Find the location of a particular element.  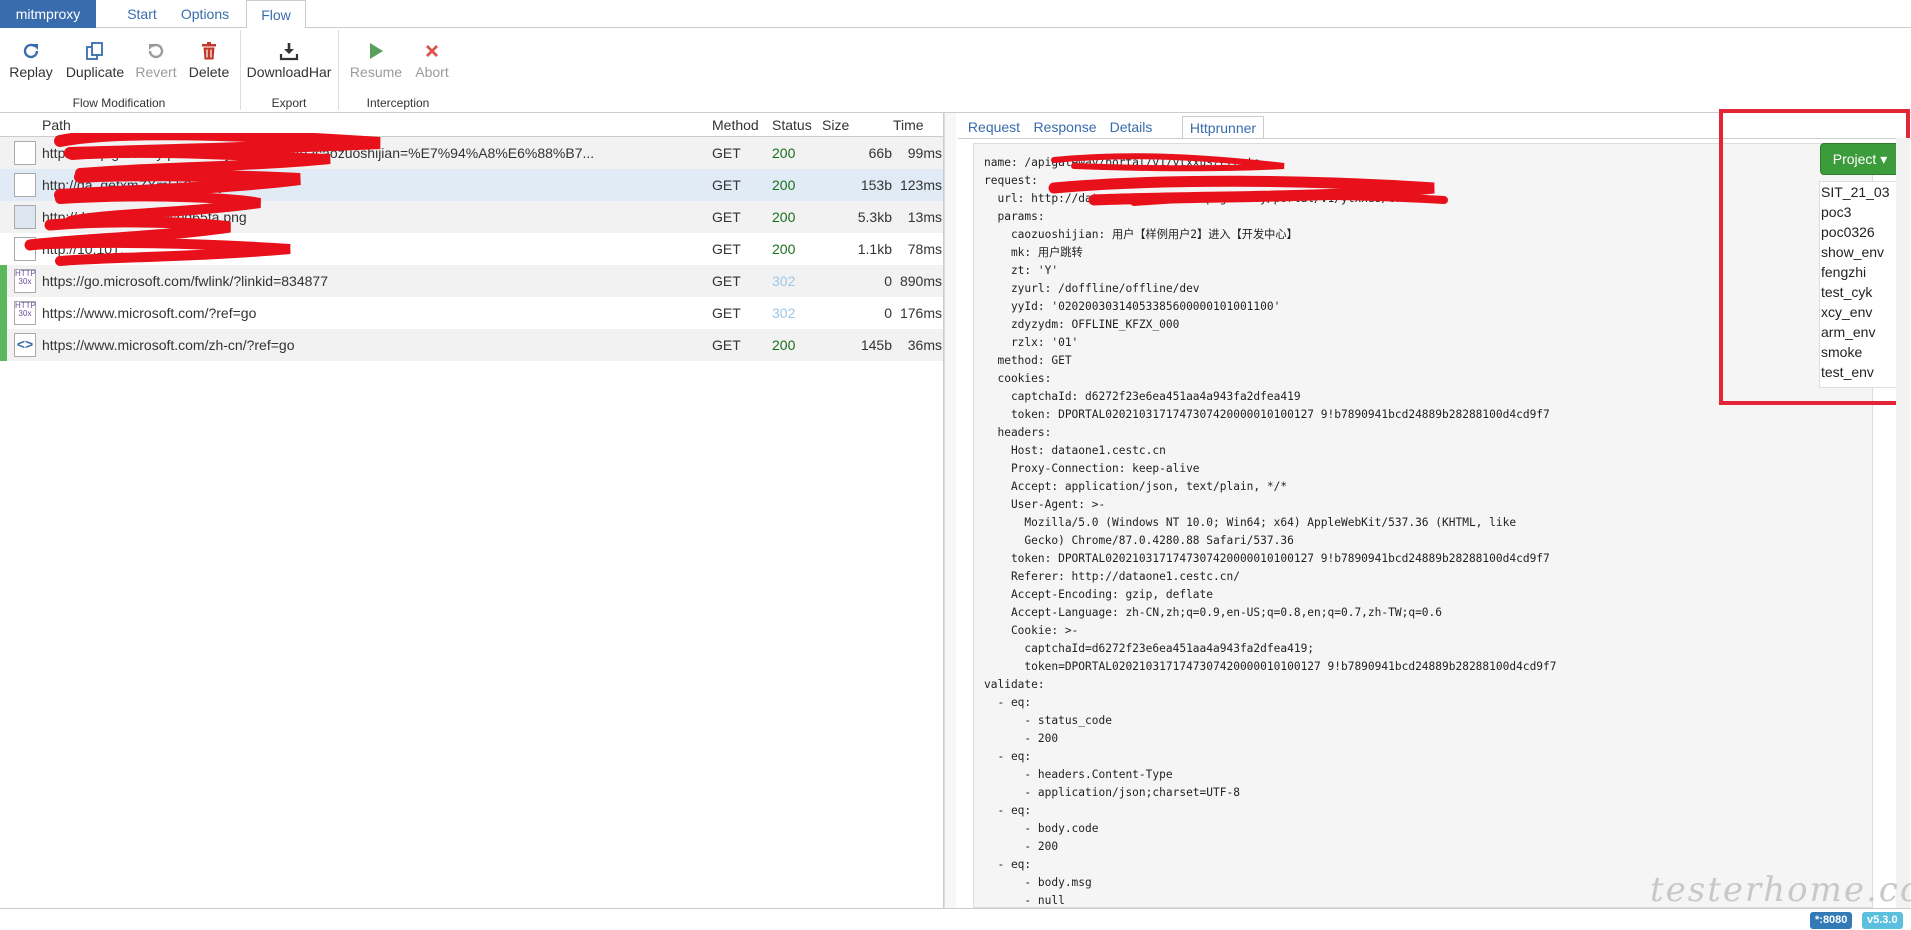

row-time: 890ms is located at coordinates (920, 281).